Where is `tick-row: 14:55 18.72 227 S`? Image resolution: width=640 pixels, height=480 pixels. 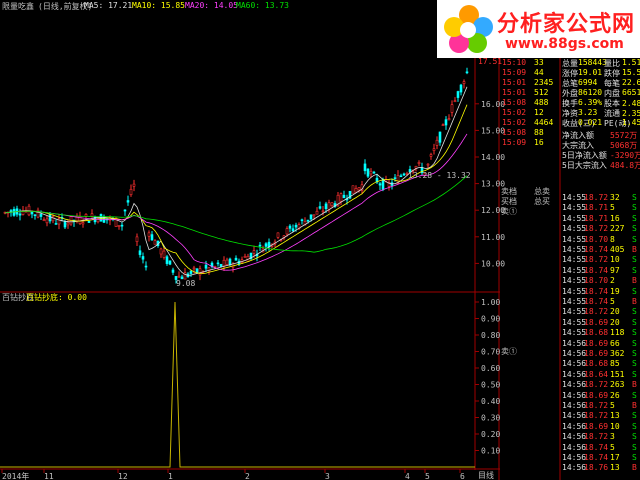 tick-row: 14:55 18.72 227 S is located at coordinates (601, 229).